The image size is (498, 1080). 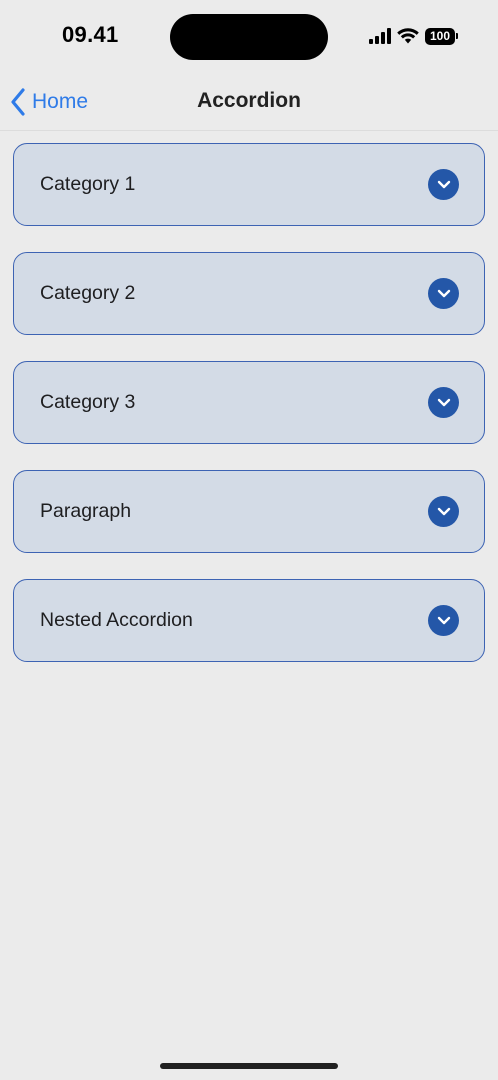 What do you see at coordinates (249, 402) in the screenshot?
I see `accordion-item-category-3: Category 3` at bounding box center [249, 402].